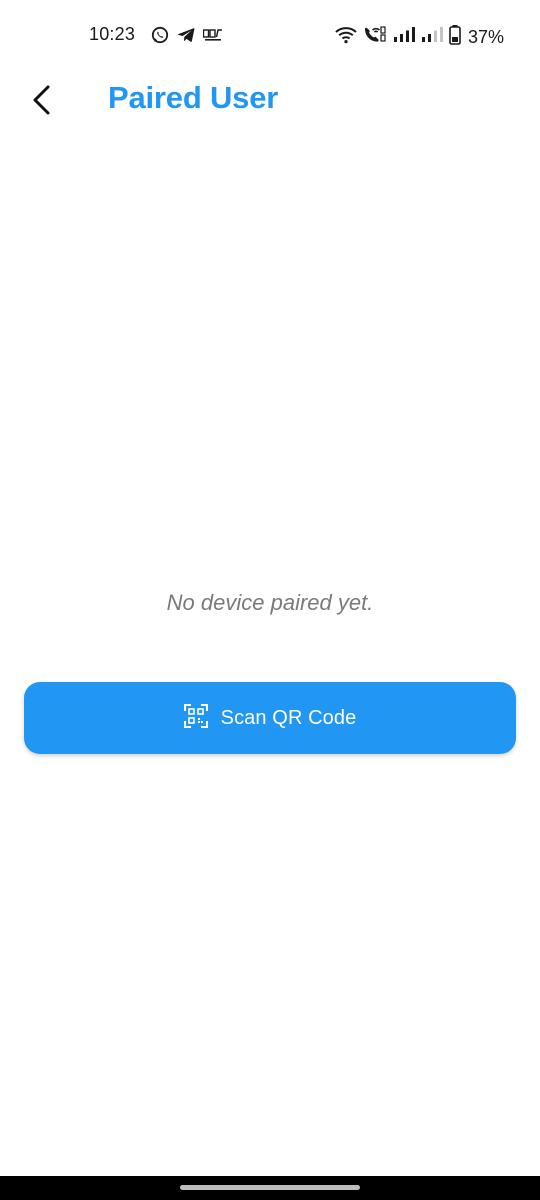 The height and width of the screenshot is (1200, 540). Describe the element at coordinates (288, 717) in the screenshot. I see `scan-qr-label: Scan QR Code` at that location.